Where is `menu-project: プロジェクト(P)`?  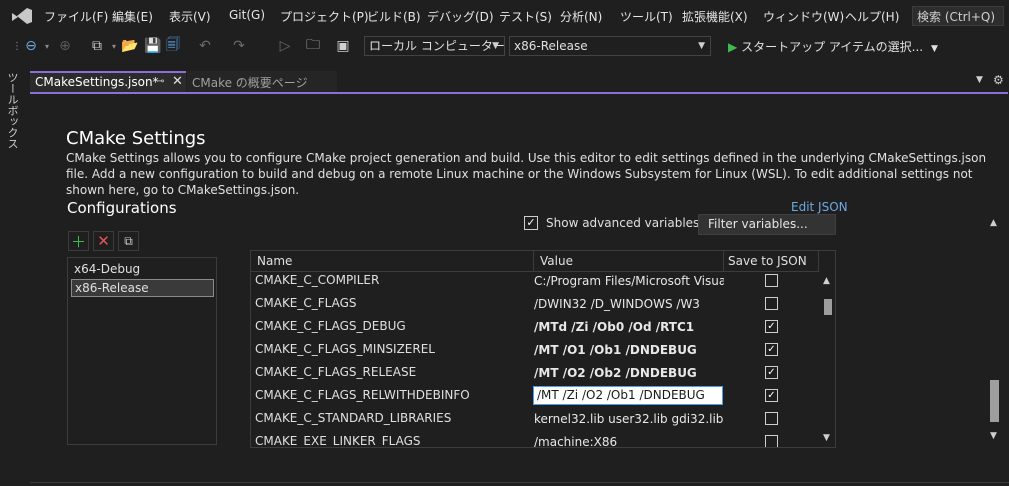
menu-project: プロジェクト(P) is located at coordinates (324, 16).